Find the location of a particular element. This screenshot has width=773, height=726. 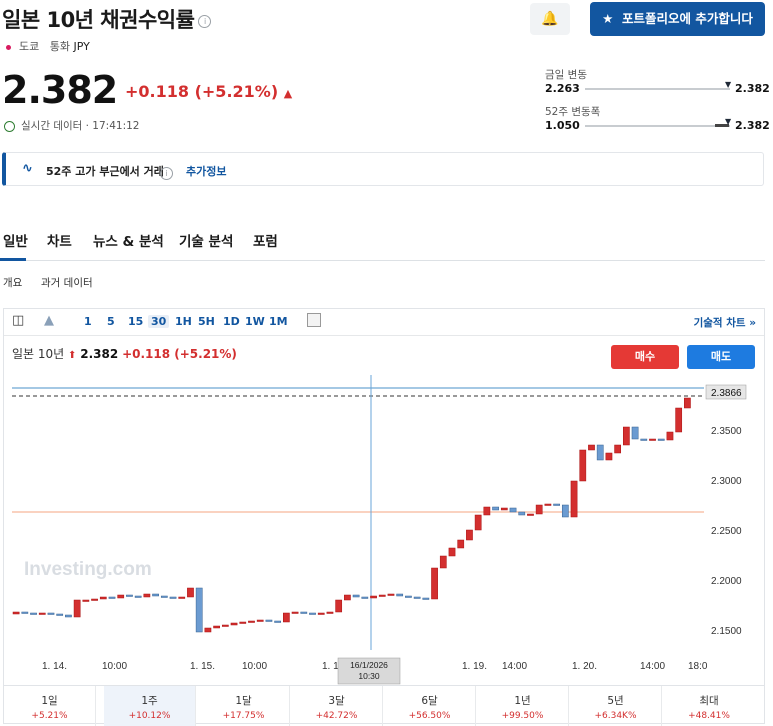

timeframe-1w: 1W is located at coordinates (255, 321).